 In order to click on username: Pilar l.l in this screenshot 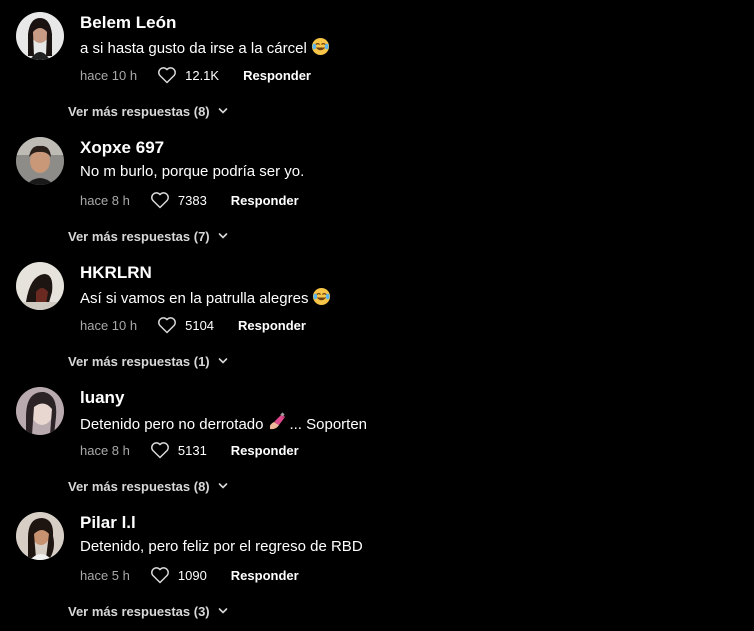, I will do `click(108, 523)`.